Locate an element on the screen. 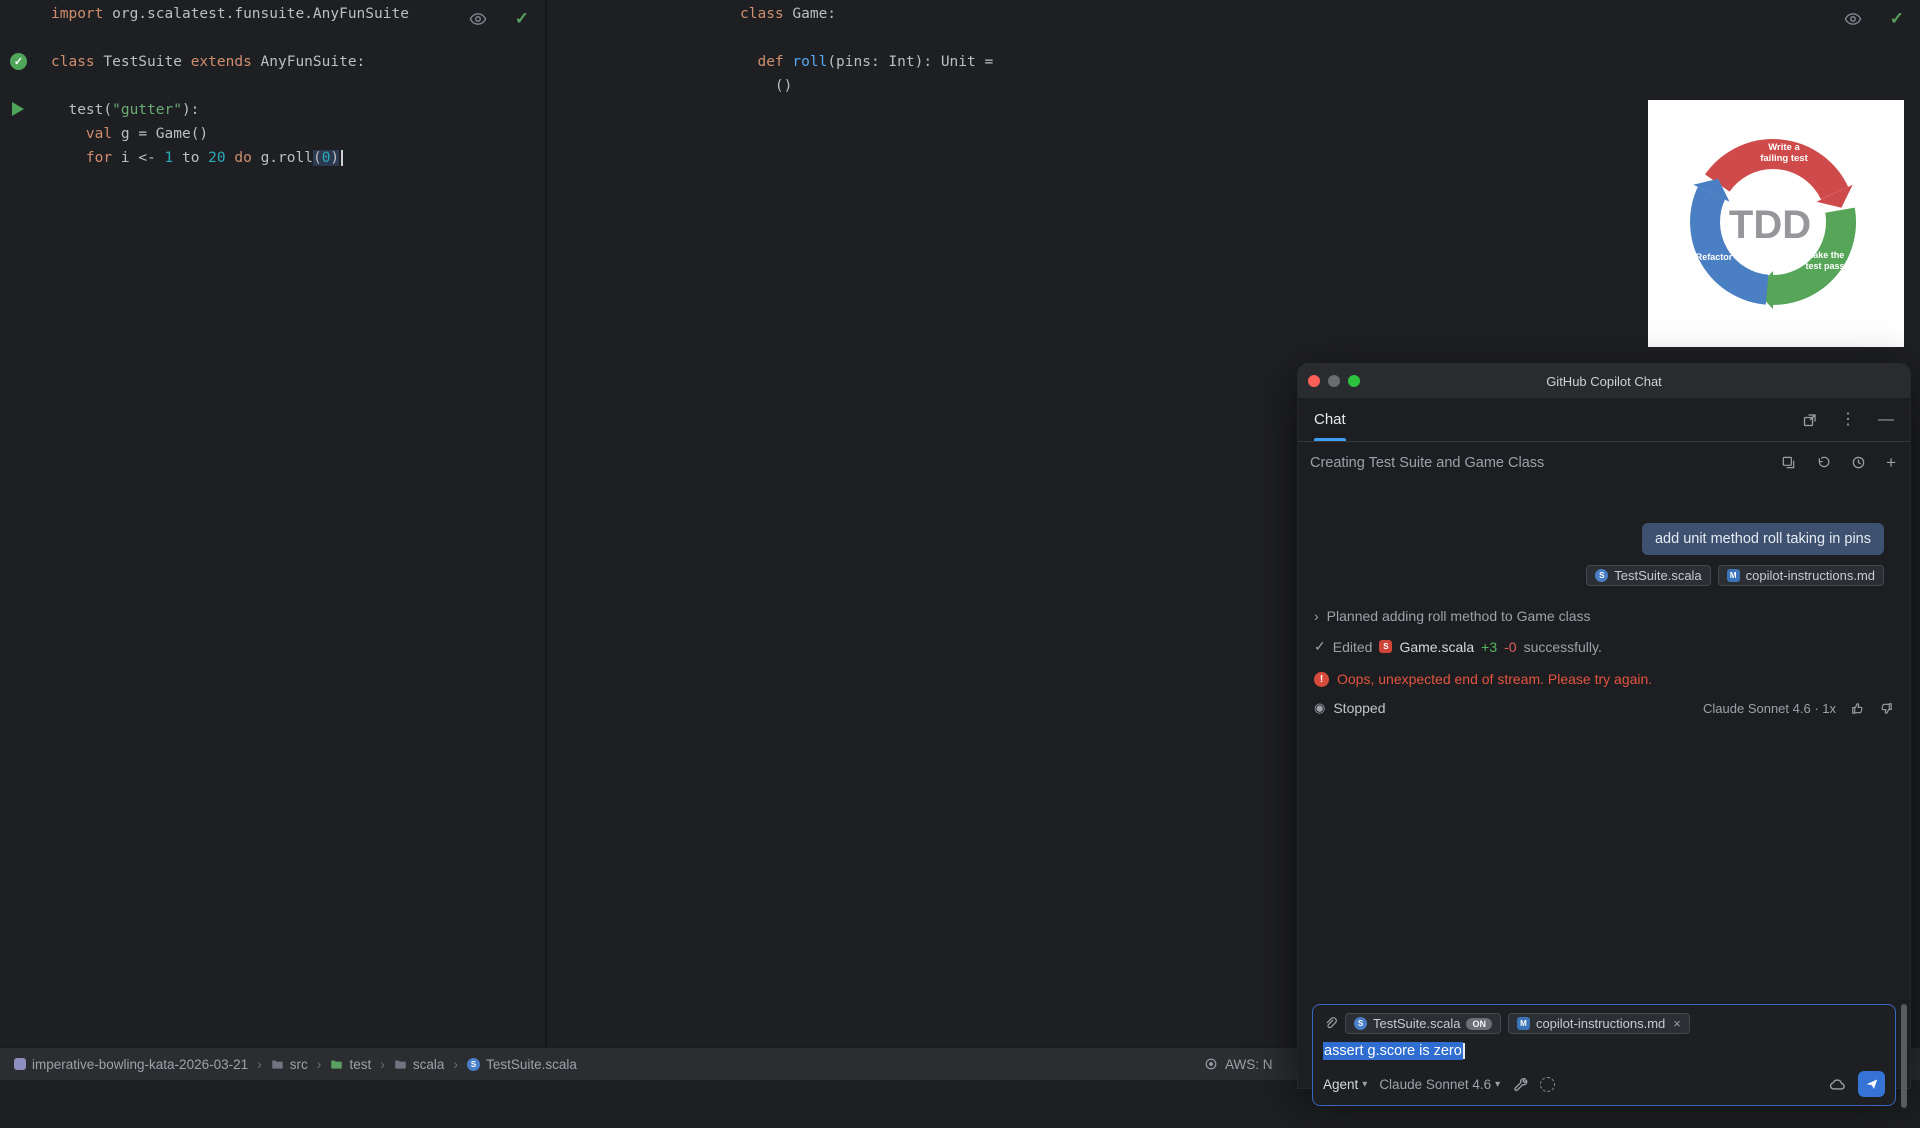  breadcrumb-test: test is located at coordinates (350, 1064).